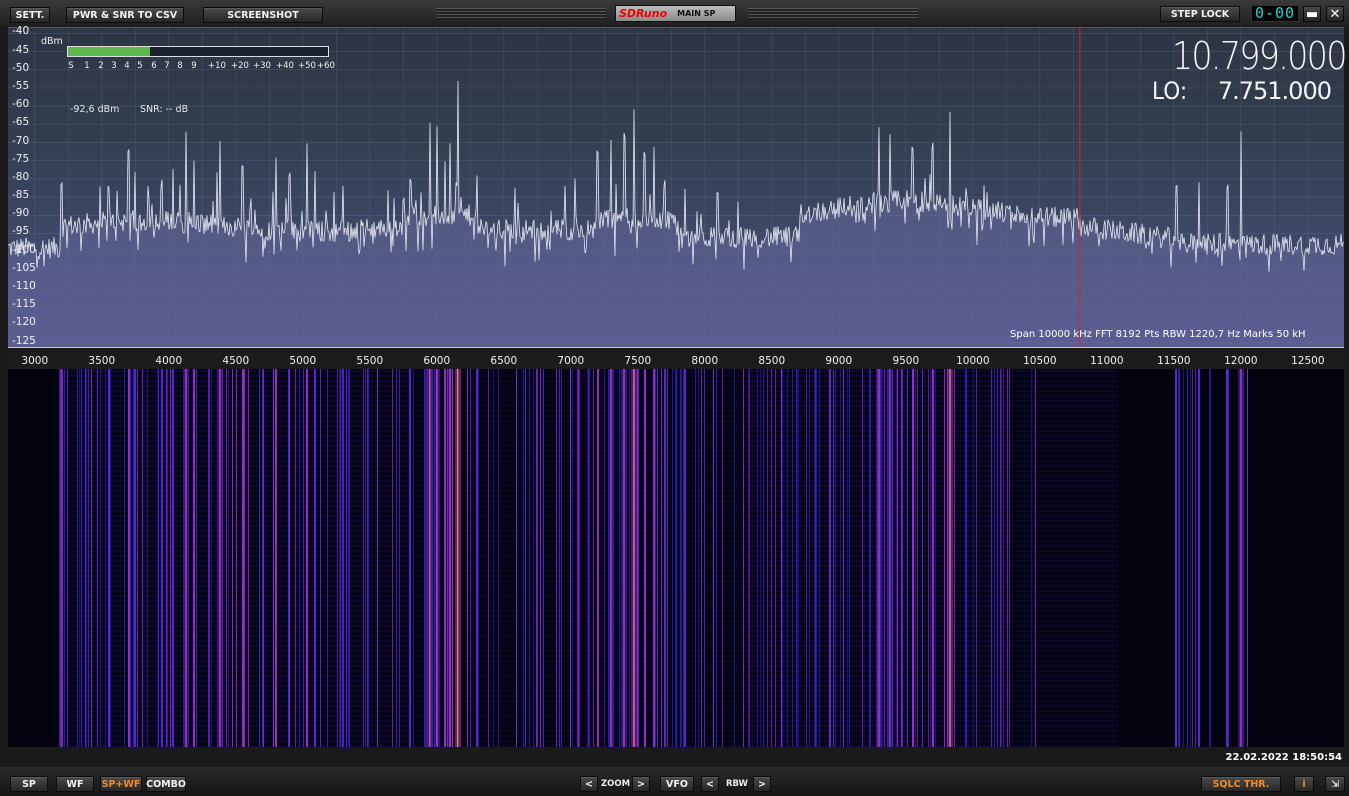 This screenshot has height=796, width=1349. I want to click on zoom-prev-button: <, so click(589, 784).